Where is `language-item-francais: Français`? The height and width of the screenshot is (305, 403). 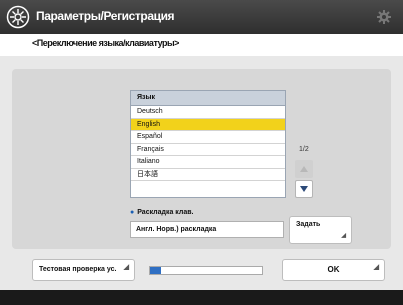
language-item-francais: Français is located at coordinates (208, 150).